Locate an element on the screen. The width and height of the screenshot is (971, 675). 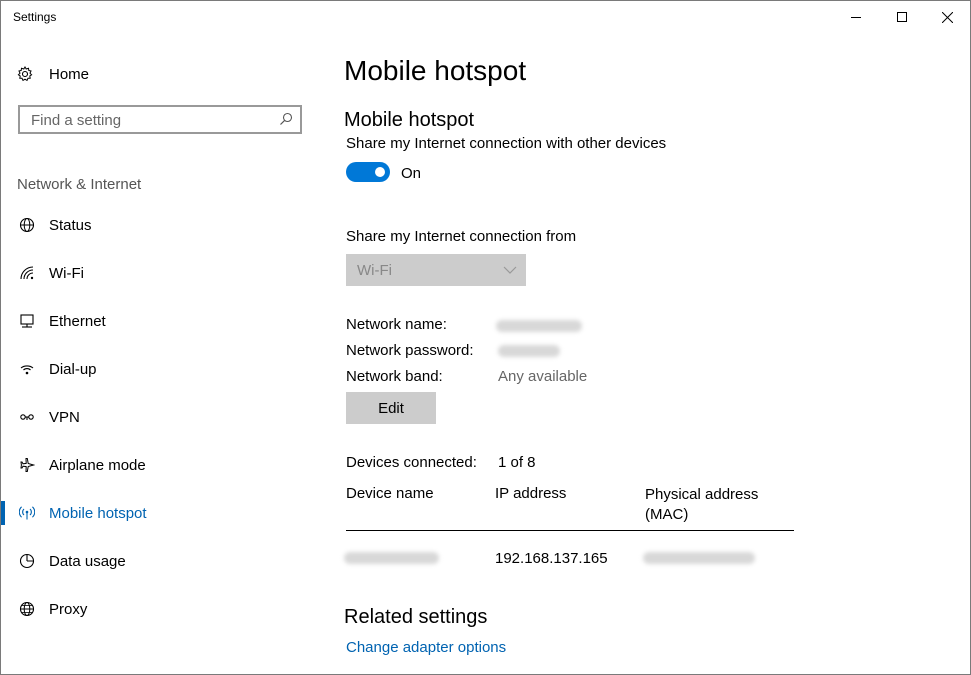
sidebar-item-label: Status is located at coordinates (70, 225).